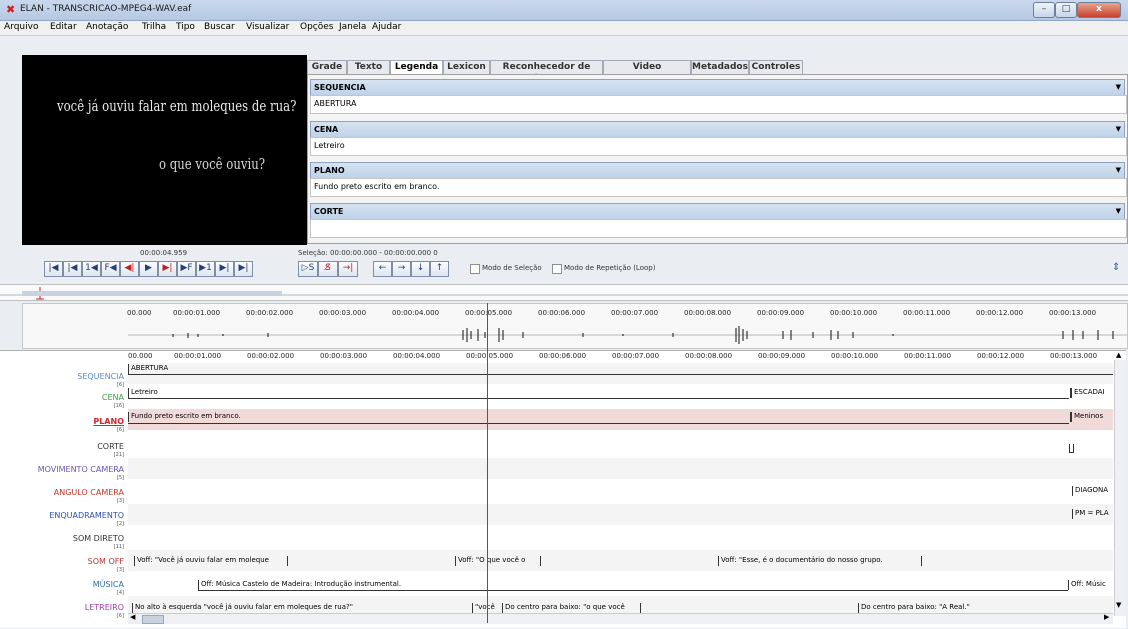 The width and height of the screenshot is (1128, 629). I want to click on tab-reconhecedor-audio: Reconhecedor de Áudio, so click(546, 72).